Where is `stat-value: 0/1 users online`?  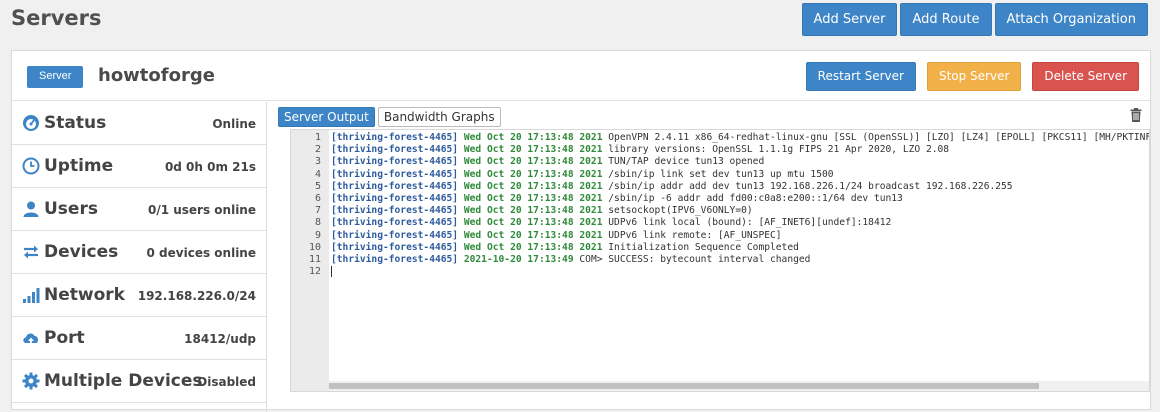
stat-value: 0/1 users online is located at coordinates (201, 210).